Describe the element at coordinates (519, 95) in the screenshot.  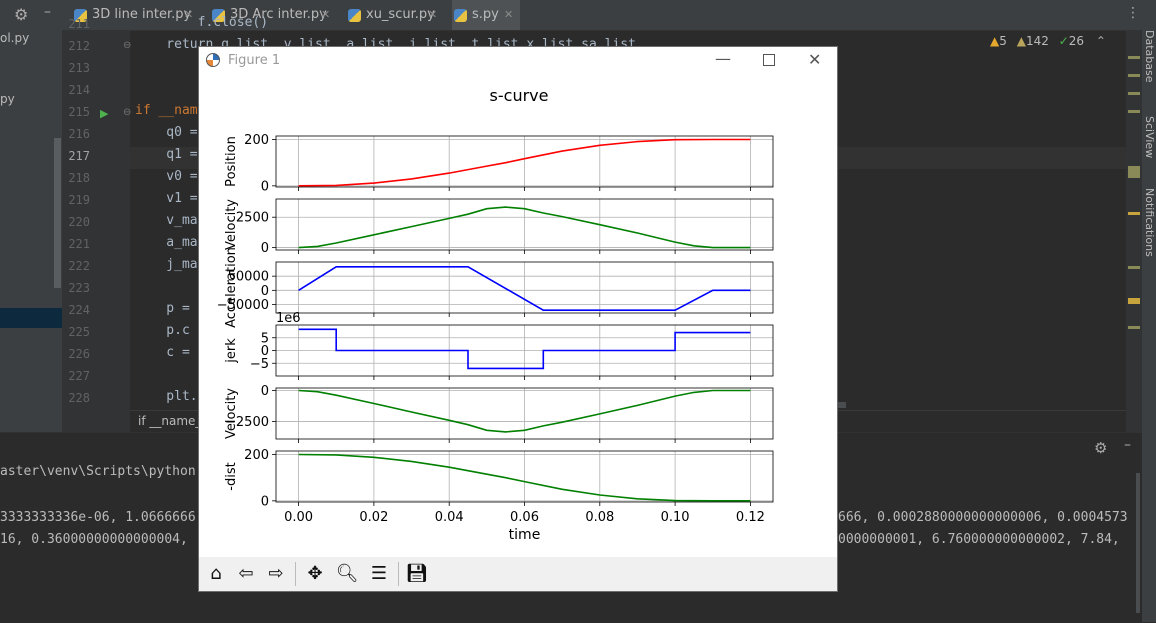
I see `figure-suptitle: s-curve` at that location.